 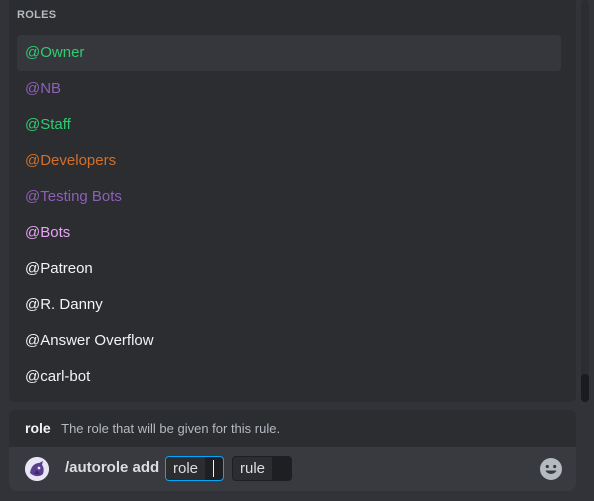 What do you see at coordinates (289, 341) in the screenshot?
I see `role-item-answer-overflow: @Answer Overflow` at bounding box center [289, 341].